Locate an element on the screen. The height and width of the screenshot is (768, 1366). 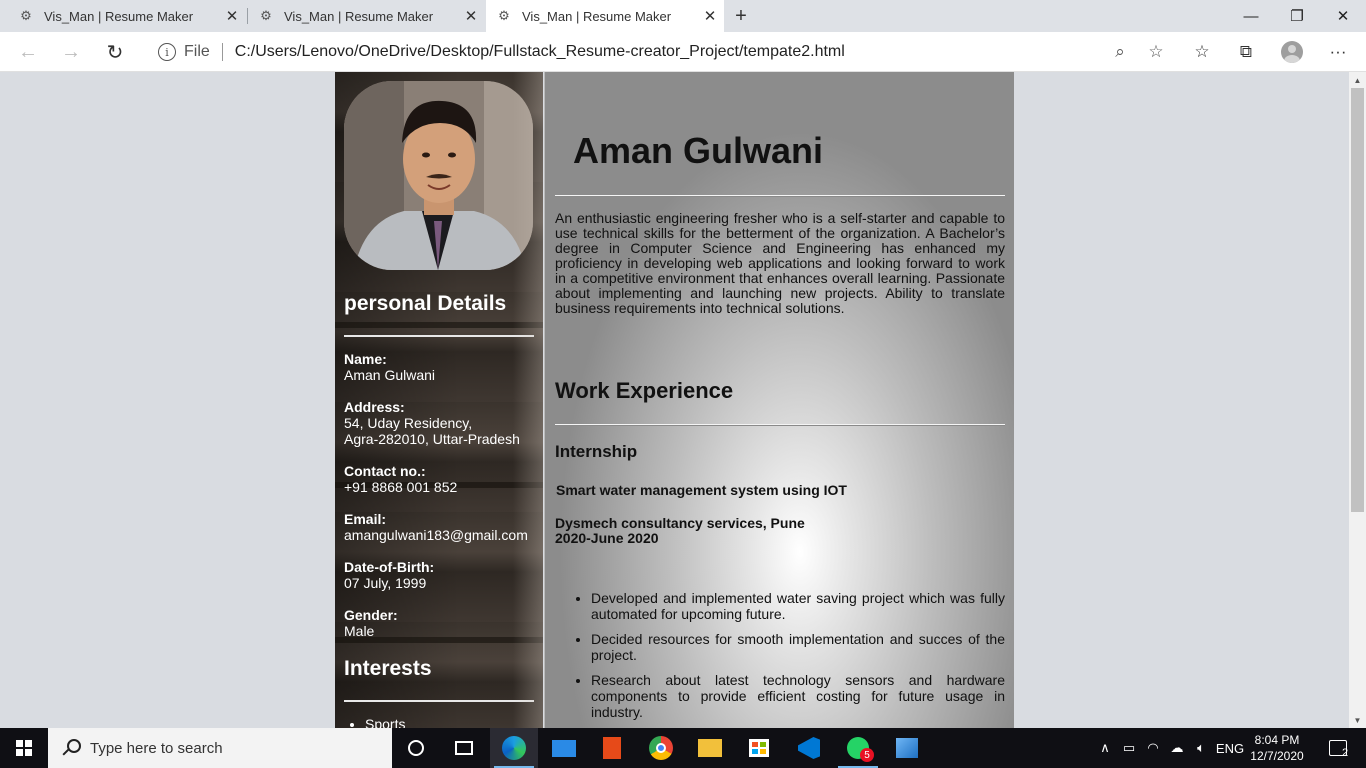
detail-label: Address: is located at coordinates (374, 407).